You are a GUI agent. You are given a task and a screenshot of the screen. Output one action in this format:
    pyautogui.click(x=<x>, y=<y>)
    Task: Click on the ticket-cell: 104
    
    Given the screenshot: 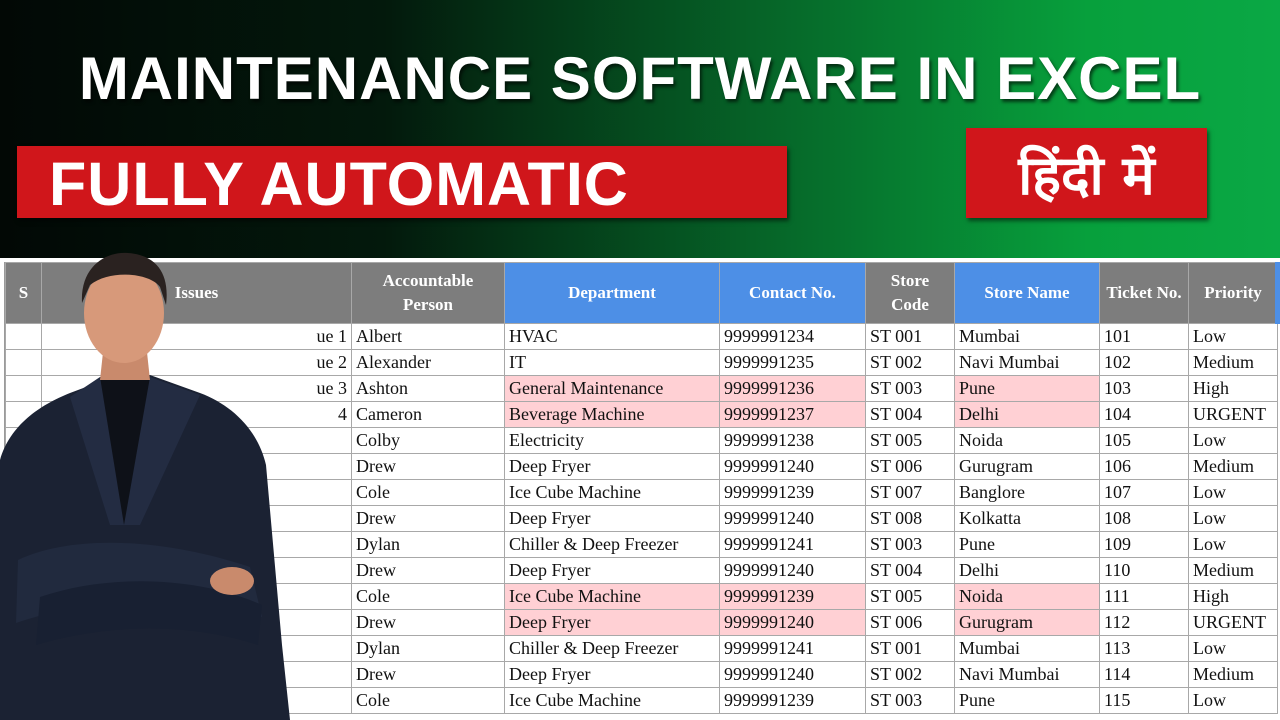 What is the action you would take?
    pyautogui.click(x=1144, y=414)
    